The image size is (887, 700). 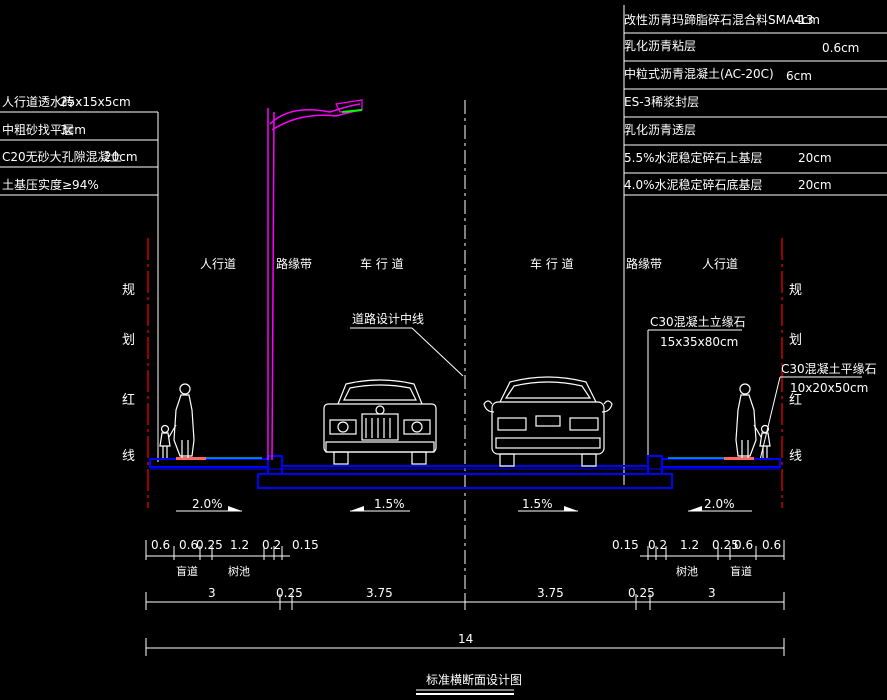 I want to click on svg-text: 标准横断面设计图, so click(x=474, y=679).